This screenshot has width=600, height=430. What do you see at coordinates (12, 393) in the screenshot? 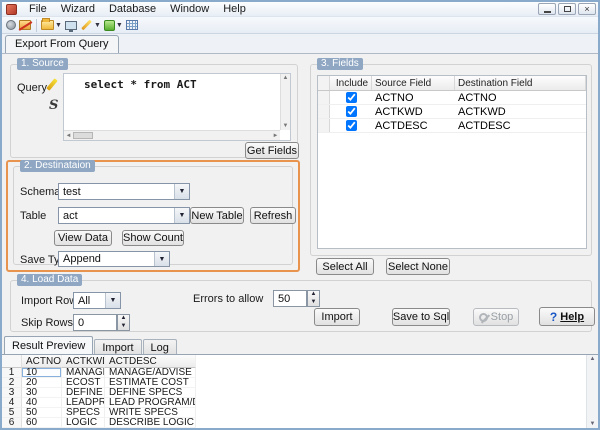
I see `row-number: 3` at bounding box center [12, 393].